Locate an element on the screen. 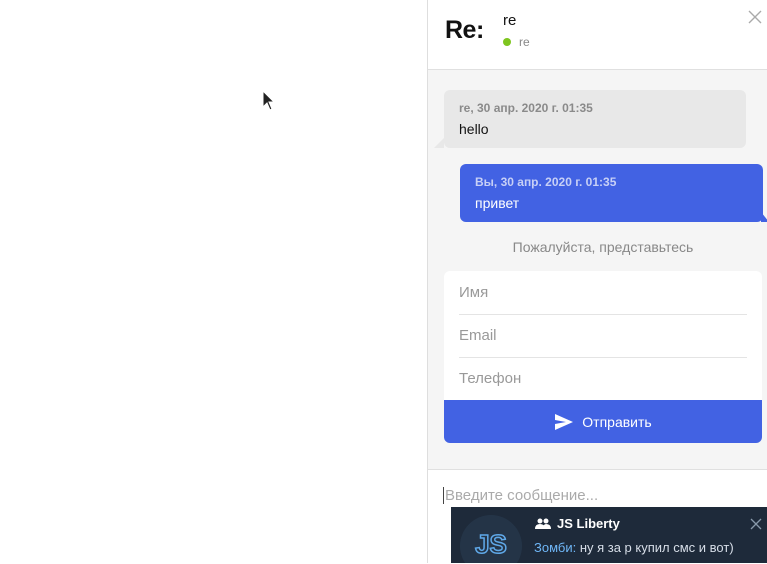 The height and width of the screenshot is (564, 767). send-icon is located at coordinates (564, 421).